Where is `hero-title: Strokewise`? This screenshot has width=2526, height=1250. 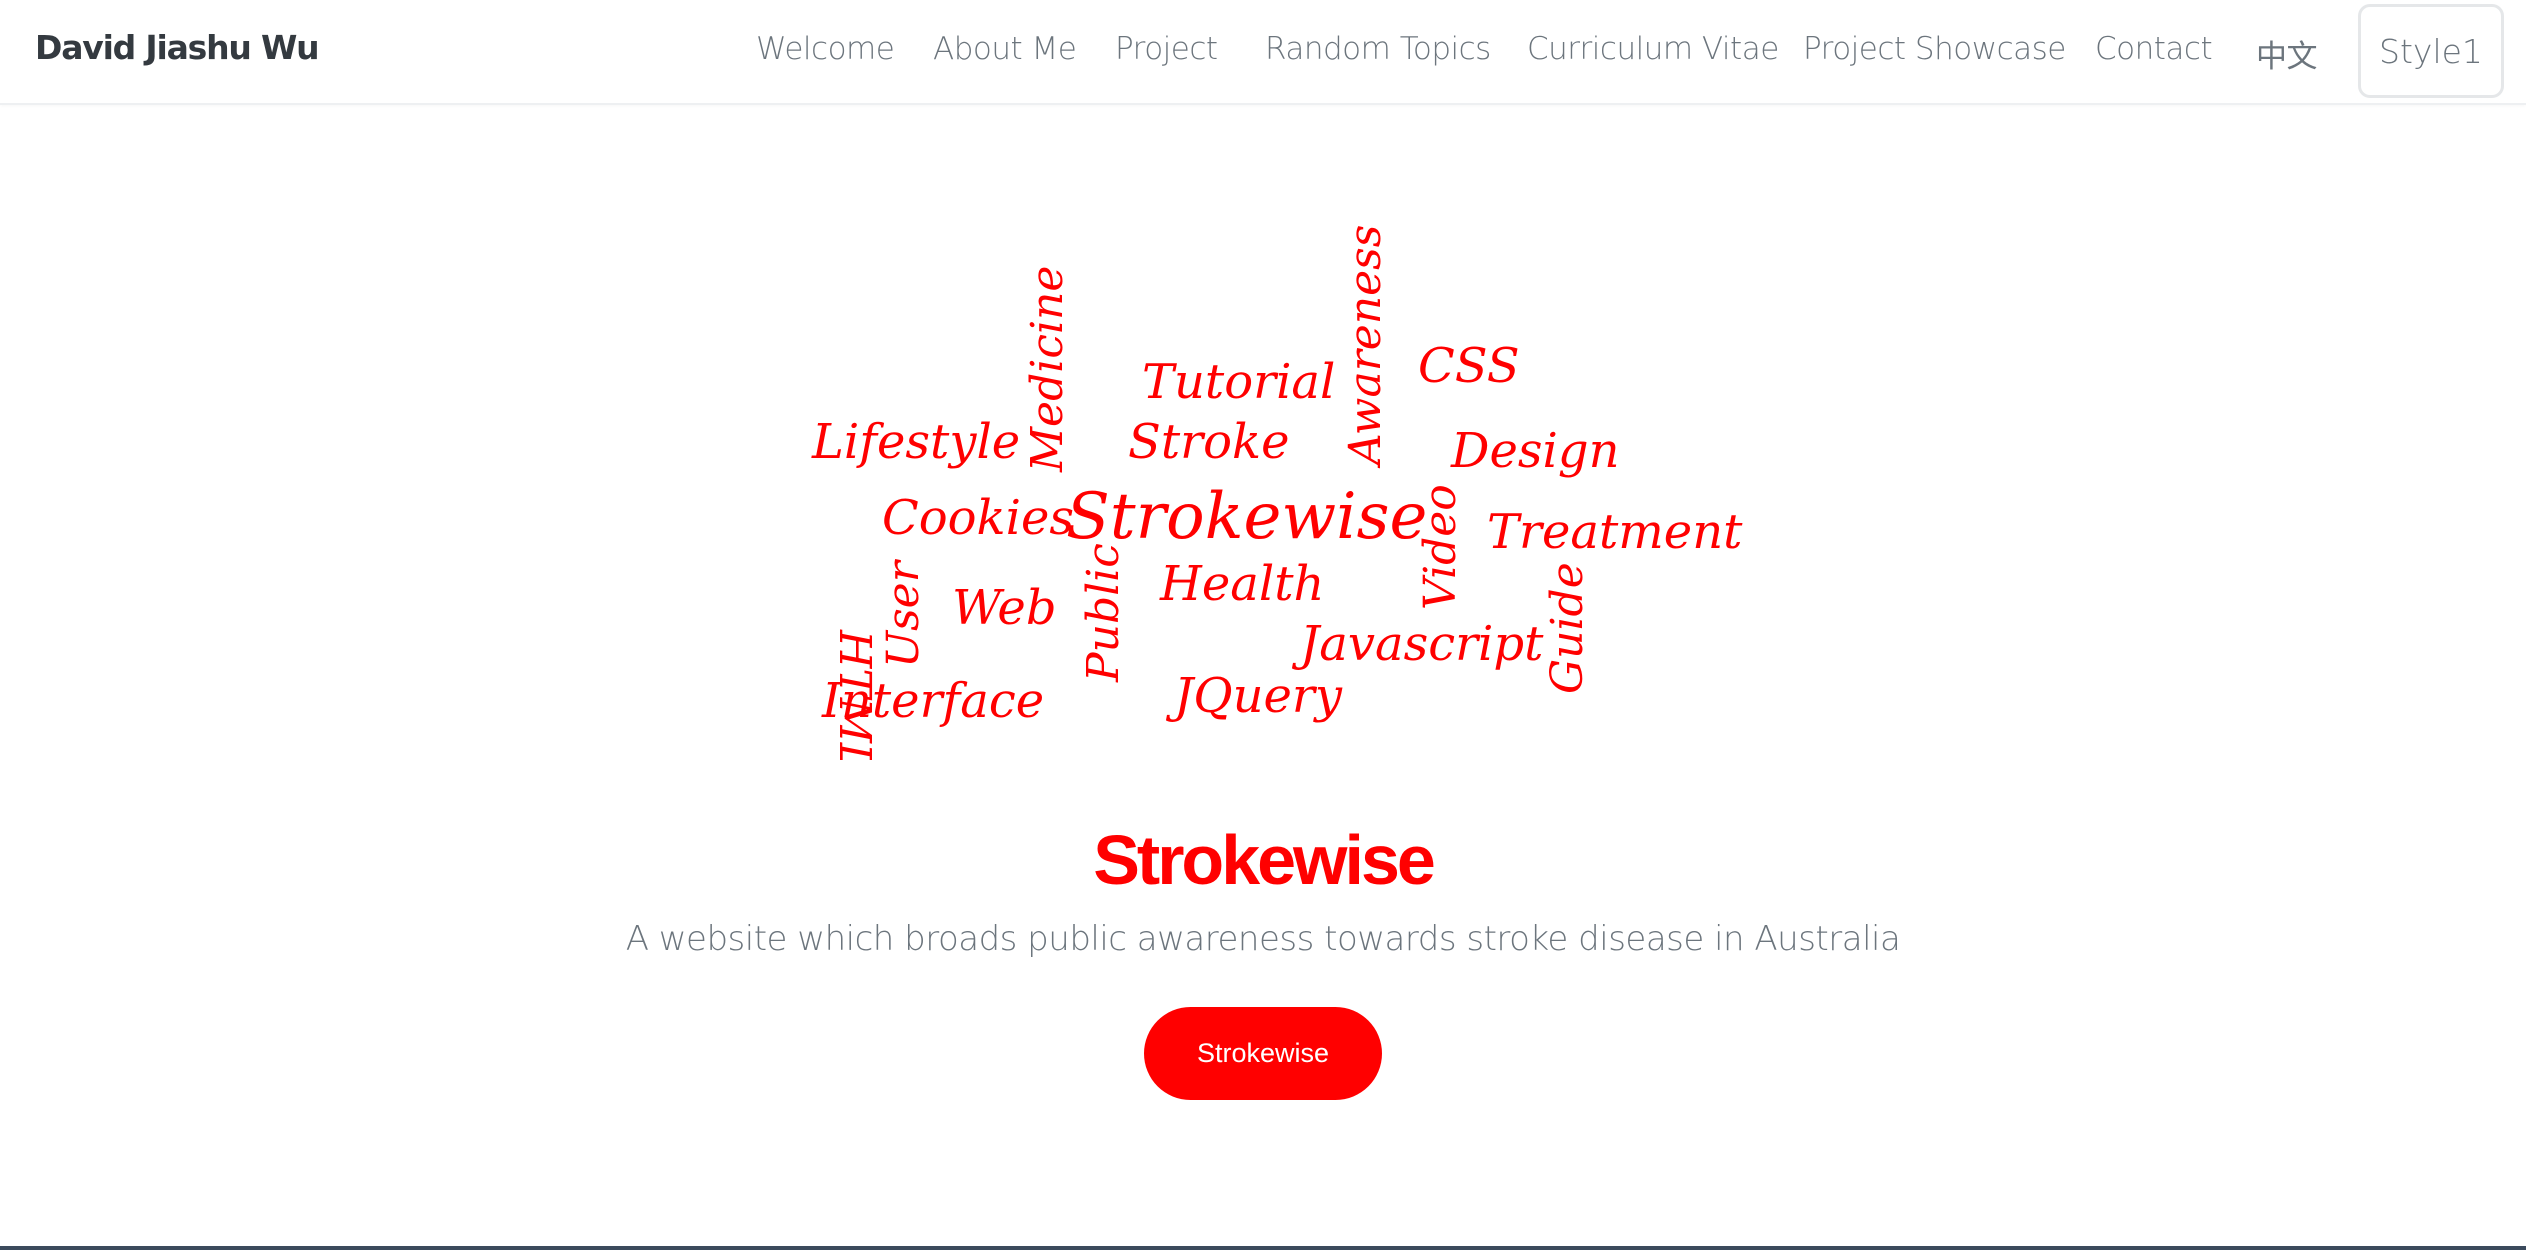
hero-title: Strokewise is located at coordinates (1264, 860).